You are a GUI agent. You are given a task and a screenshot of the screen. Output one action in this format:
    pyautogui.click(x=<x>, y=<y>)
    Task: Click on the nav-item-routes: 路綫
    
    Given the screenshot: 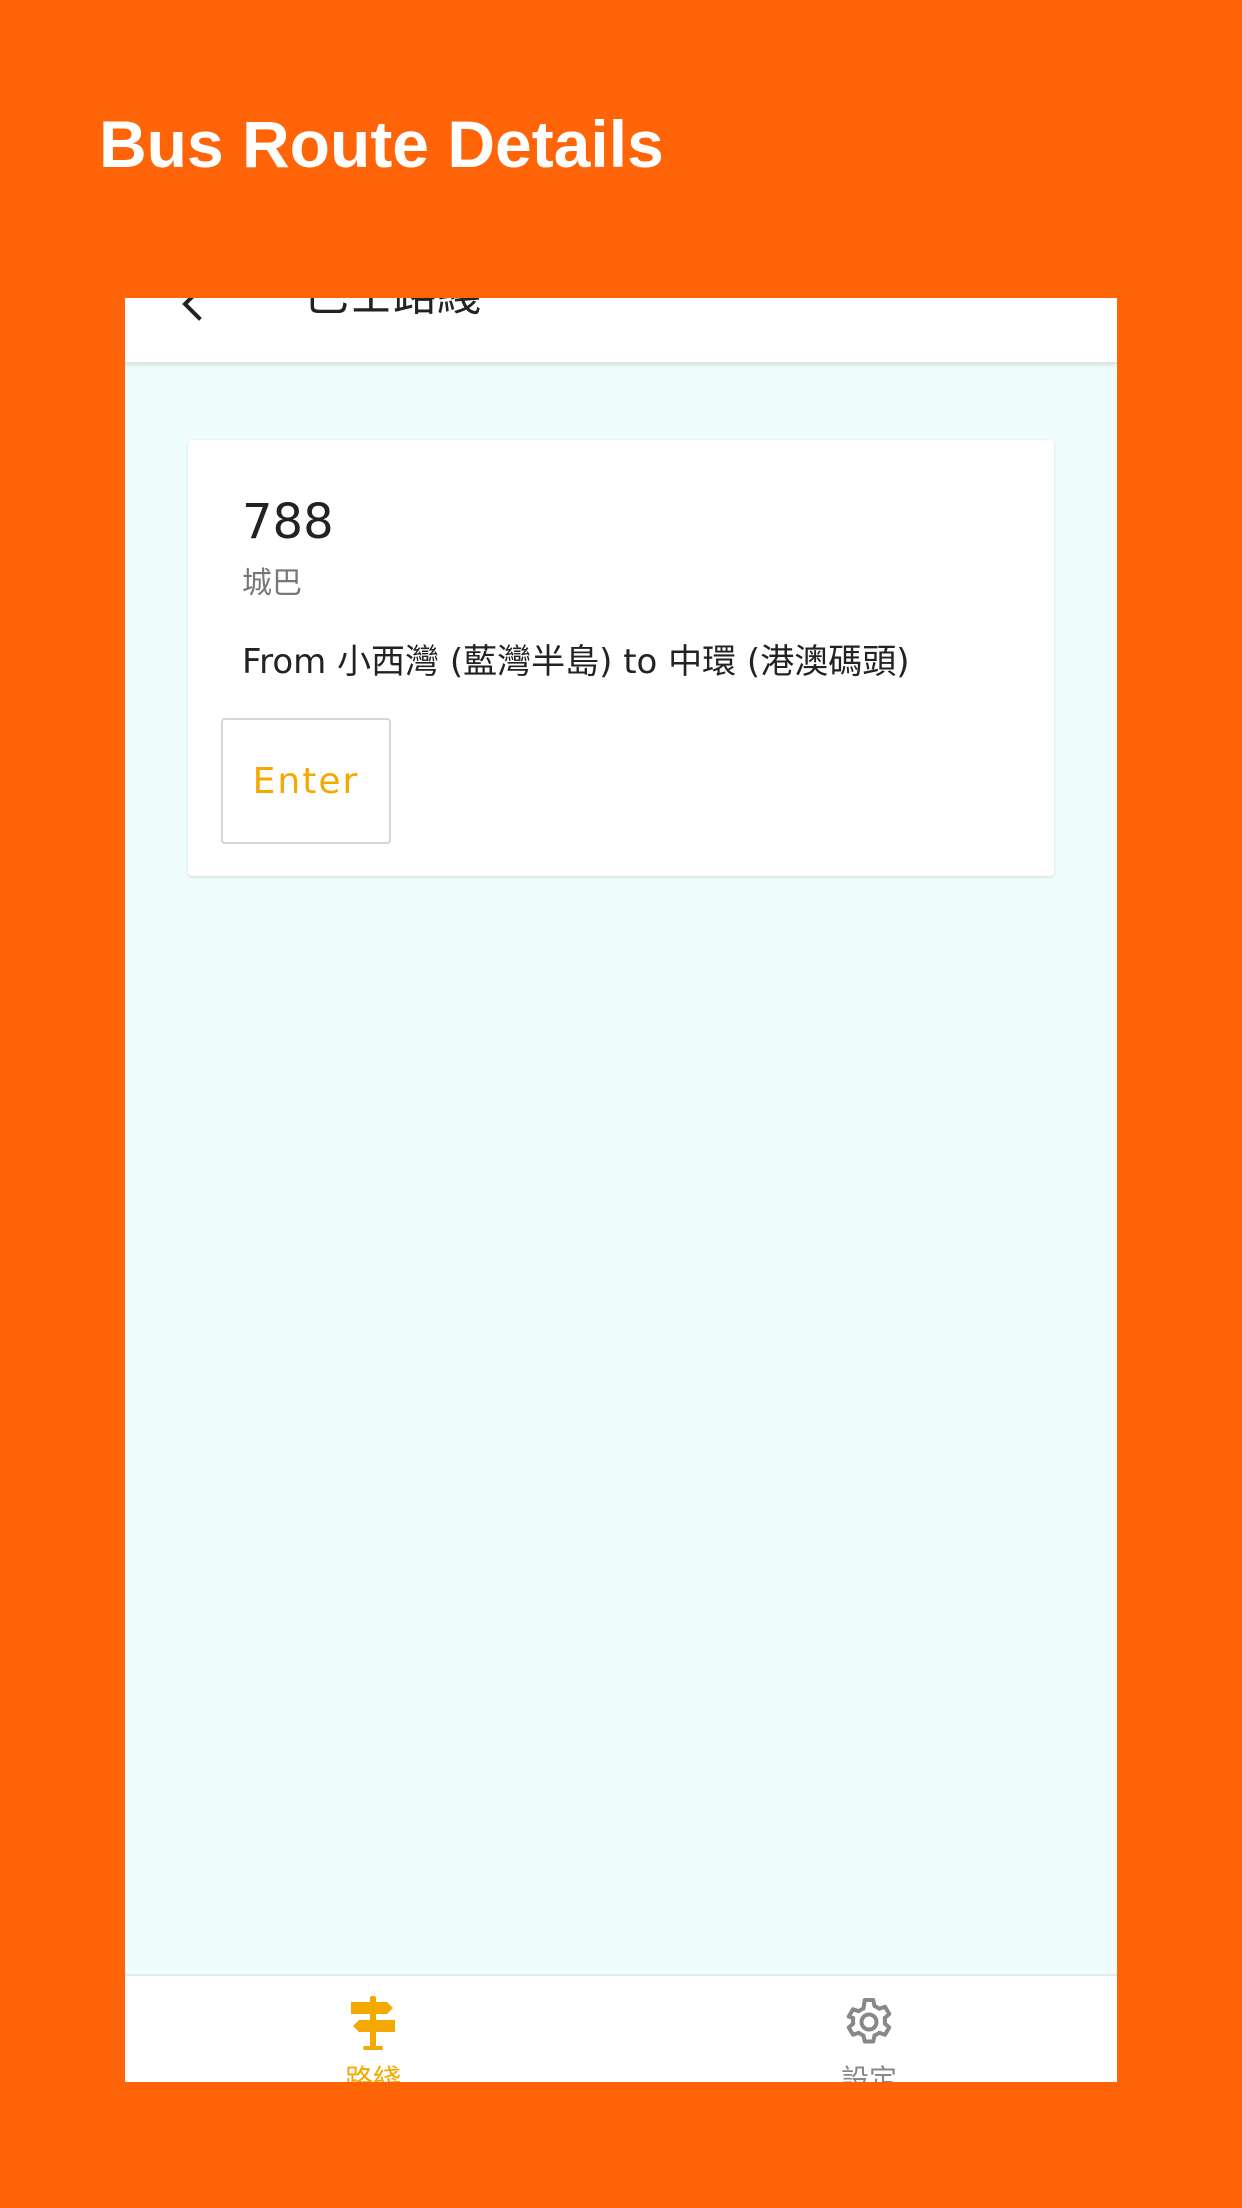 What is the action you would take?
    pyautogui.click(x=373, y=2029)
    